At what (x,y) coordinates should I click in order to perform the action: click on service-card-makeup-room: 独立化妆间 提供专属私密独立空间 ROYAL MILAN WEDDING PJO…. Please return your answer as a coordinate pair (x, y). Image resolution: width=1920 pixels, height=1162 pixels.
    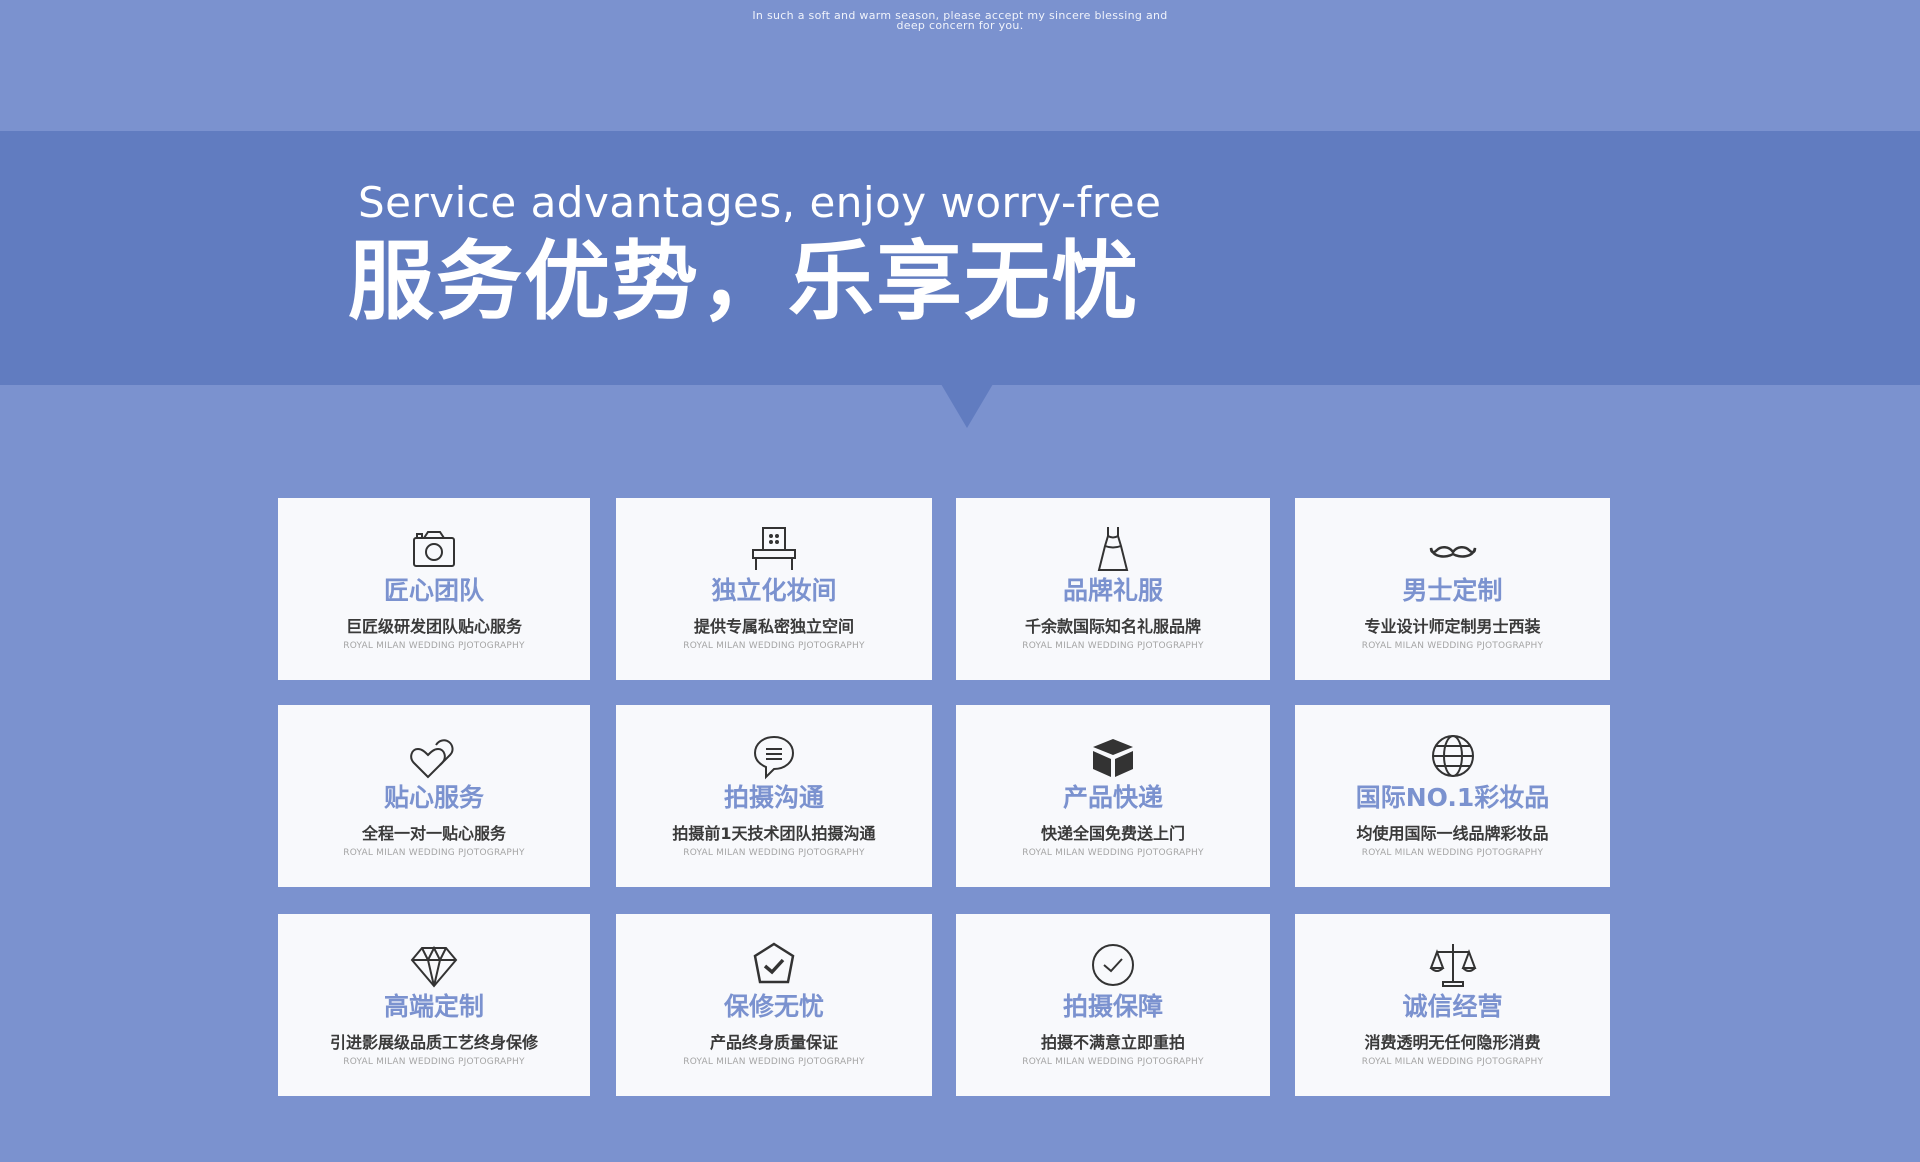
    Looking at the image, I should click on (774, 589).